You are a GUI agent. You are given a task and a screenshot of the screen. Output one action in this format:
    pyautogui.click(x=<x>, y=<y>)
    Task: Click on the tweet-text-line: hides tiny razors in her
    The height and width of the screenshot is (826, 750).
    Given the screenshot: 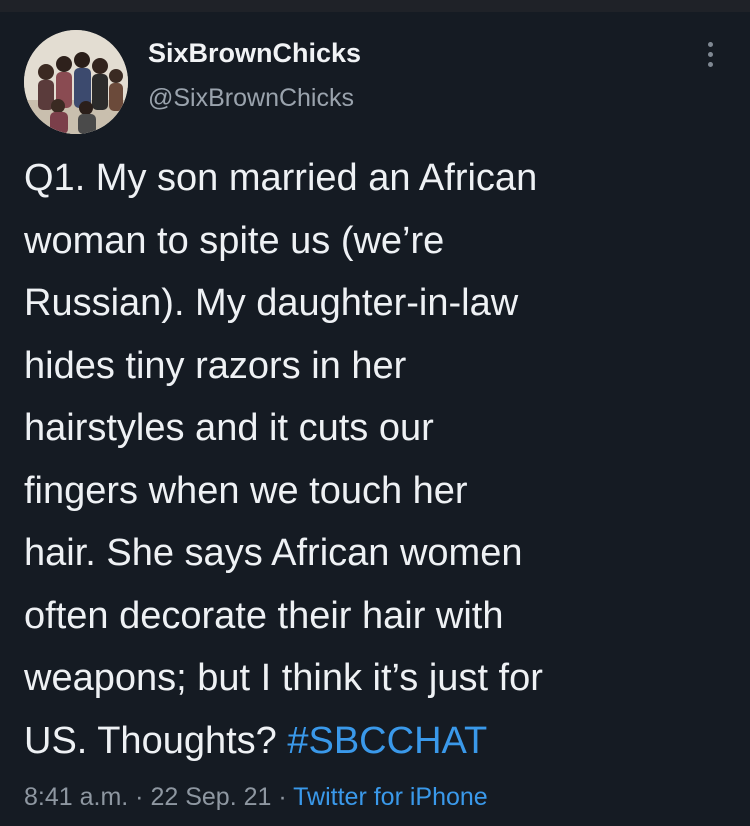 What is the action you would take?
    pyautogui.click(x=215, y=365)
    